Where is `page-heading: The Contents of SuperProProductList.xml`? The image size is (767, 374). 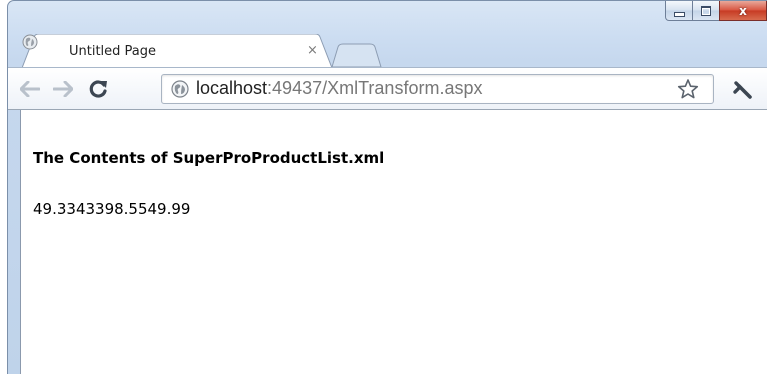 page-heading: The Contents of SuperProProductList.xml is located at coordinates (209, 158).